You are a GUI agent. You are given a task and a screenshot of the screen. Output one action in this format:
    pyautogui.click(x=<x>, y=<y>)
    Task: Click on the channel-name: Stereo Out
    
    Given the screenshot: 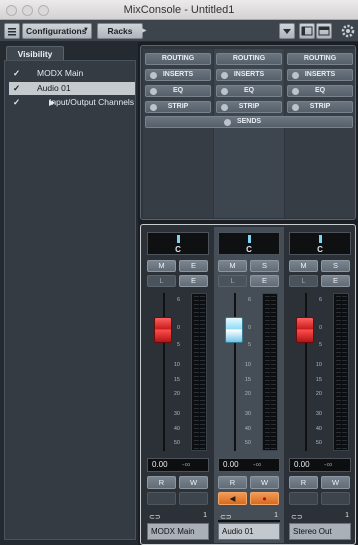 What is the action you would take?
    pyautogui.click(x=320, y=531)
    